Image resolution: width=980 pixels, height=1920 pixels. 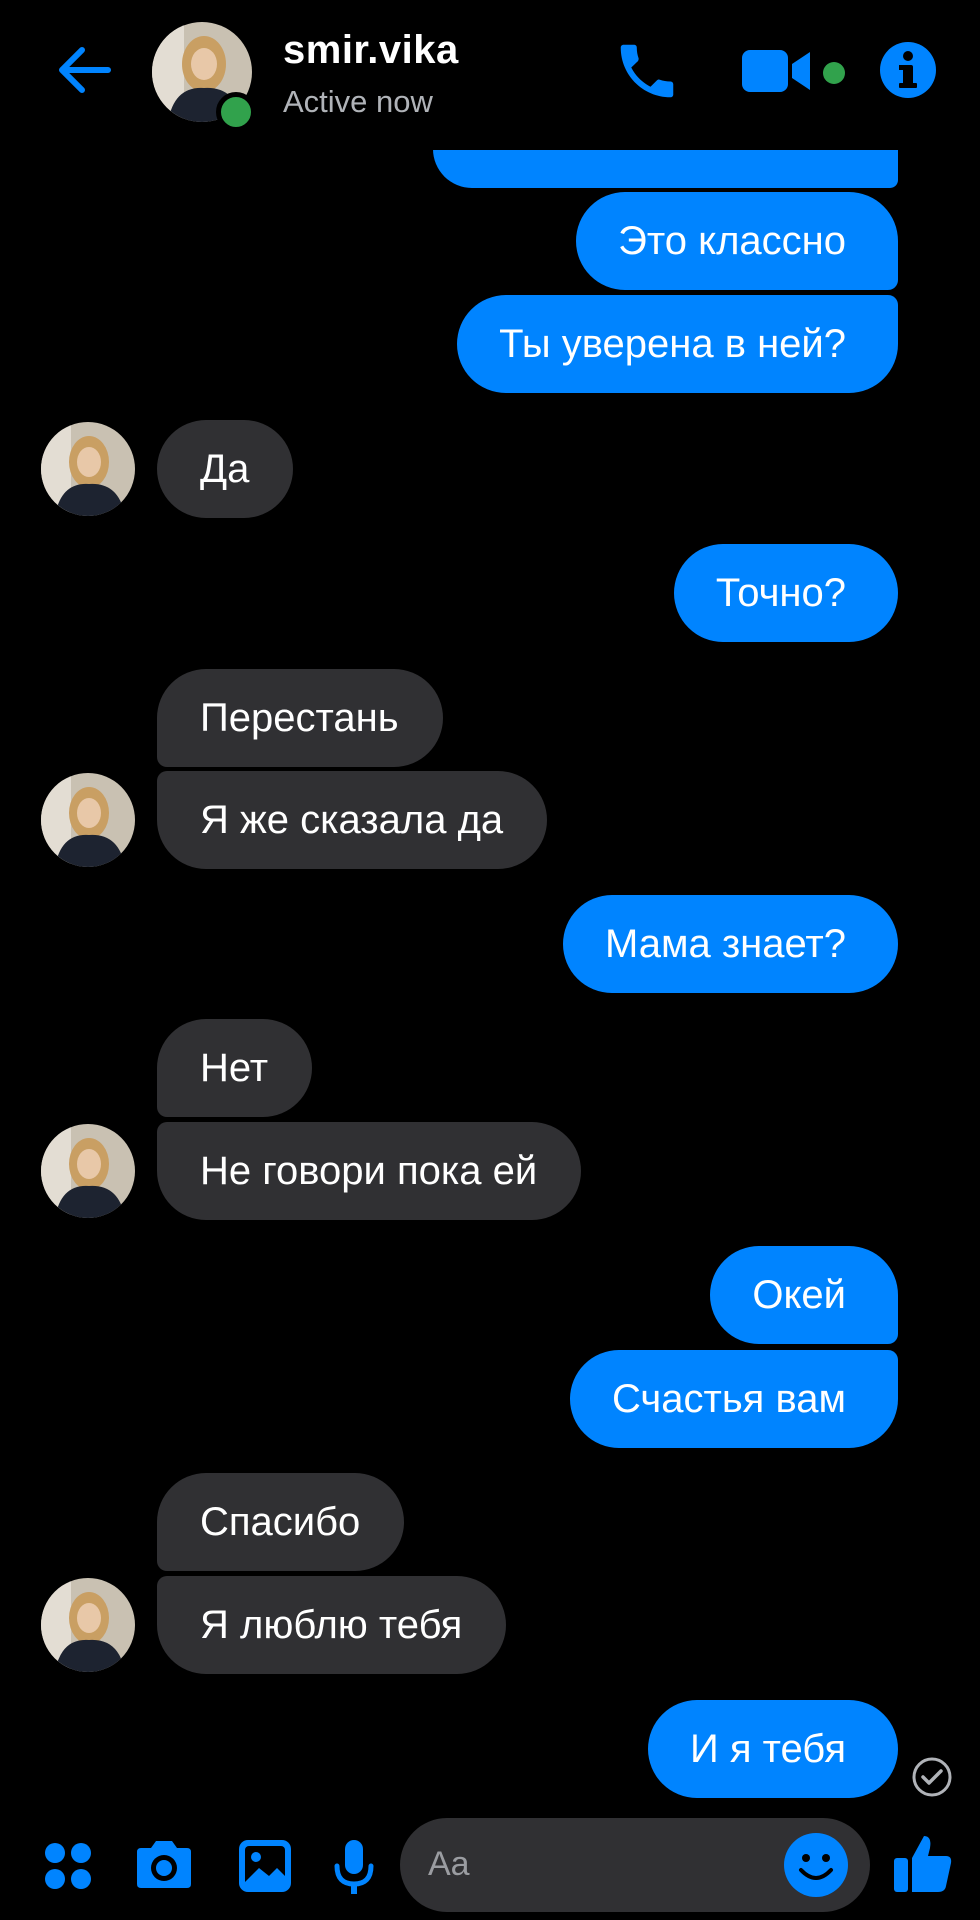 I want to click on message-text: Мама знает?, so click(x=725, y=943).